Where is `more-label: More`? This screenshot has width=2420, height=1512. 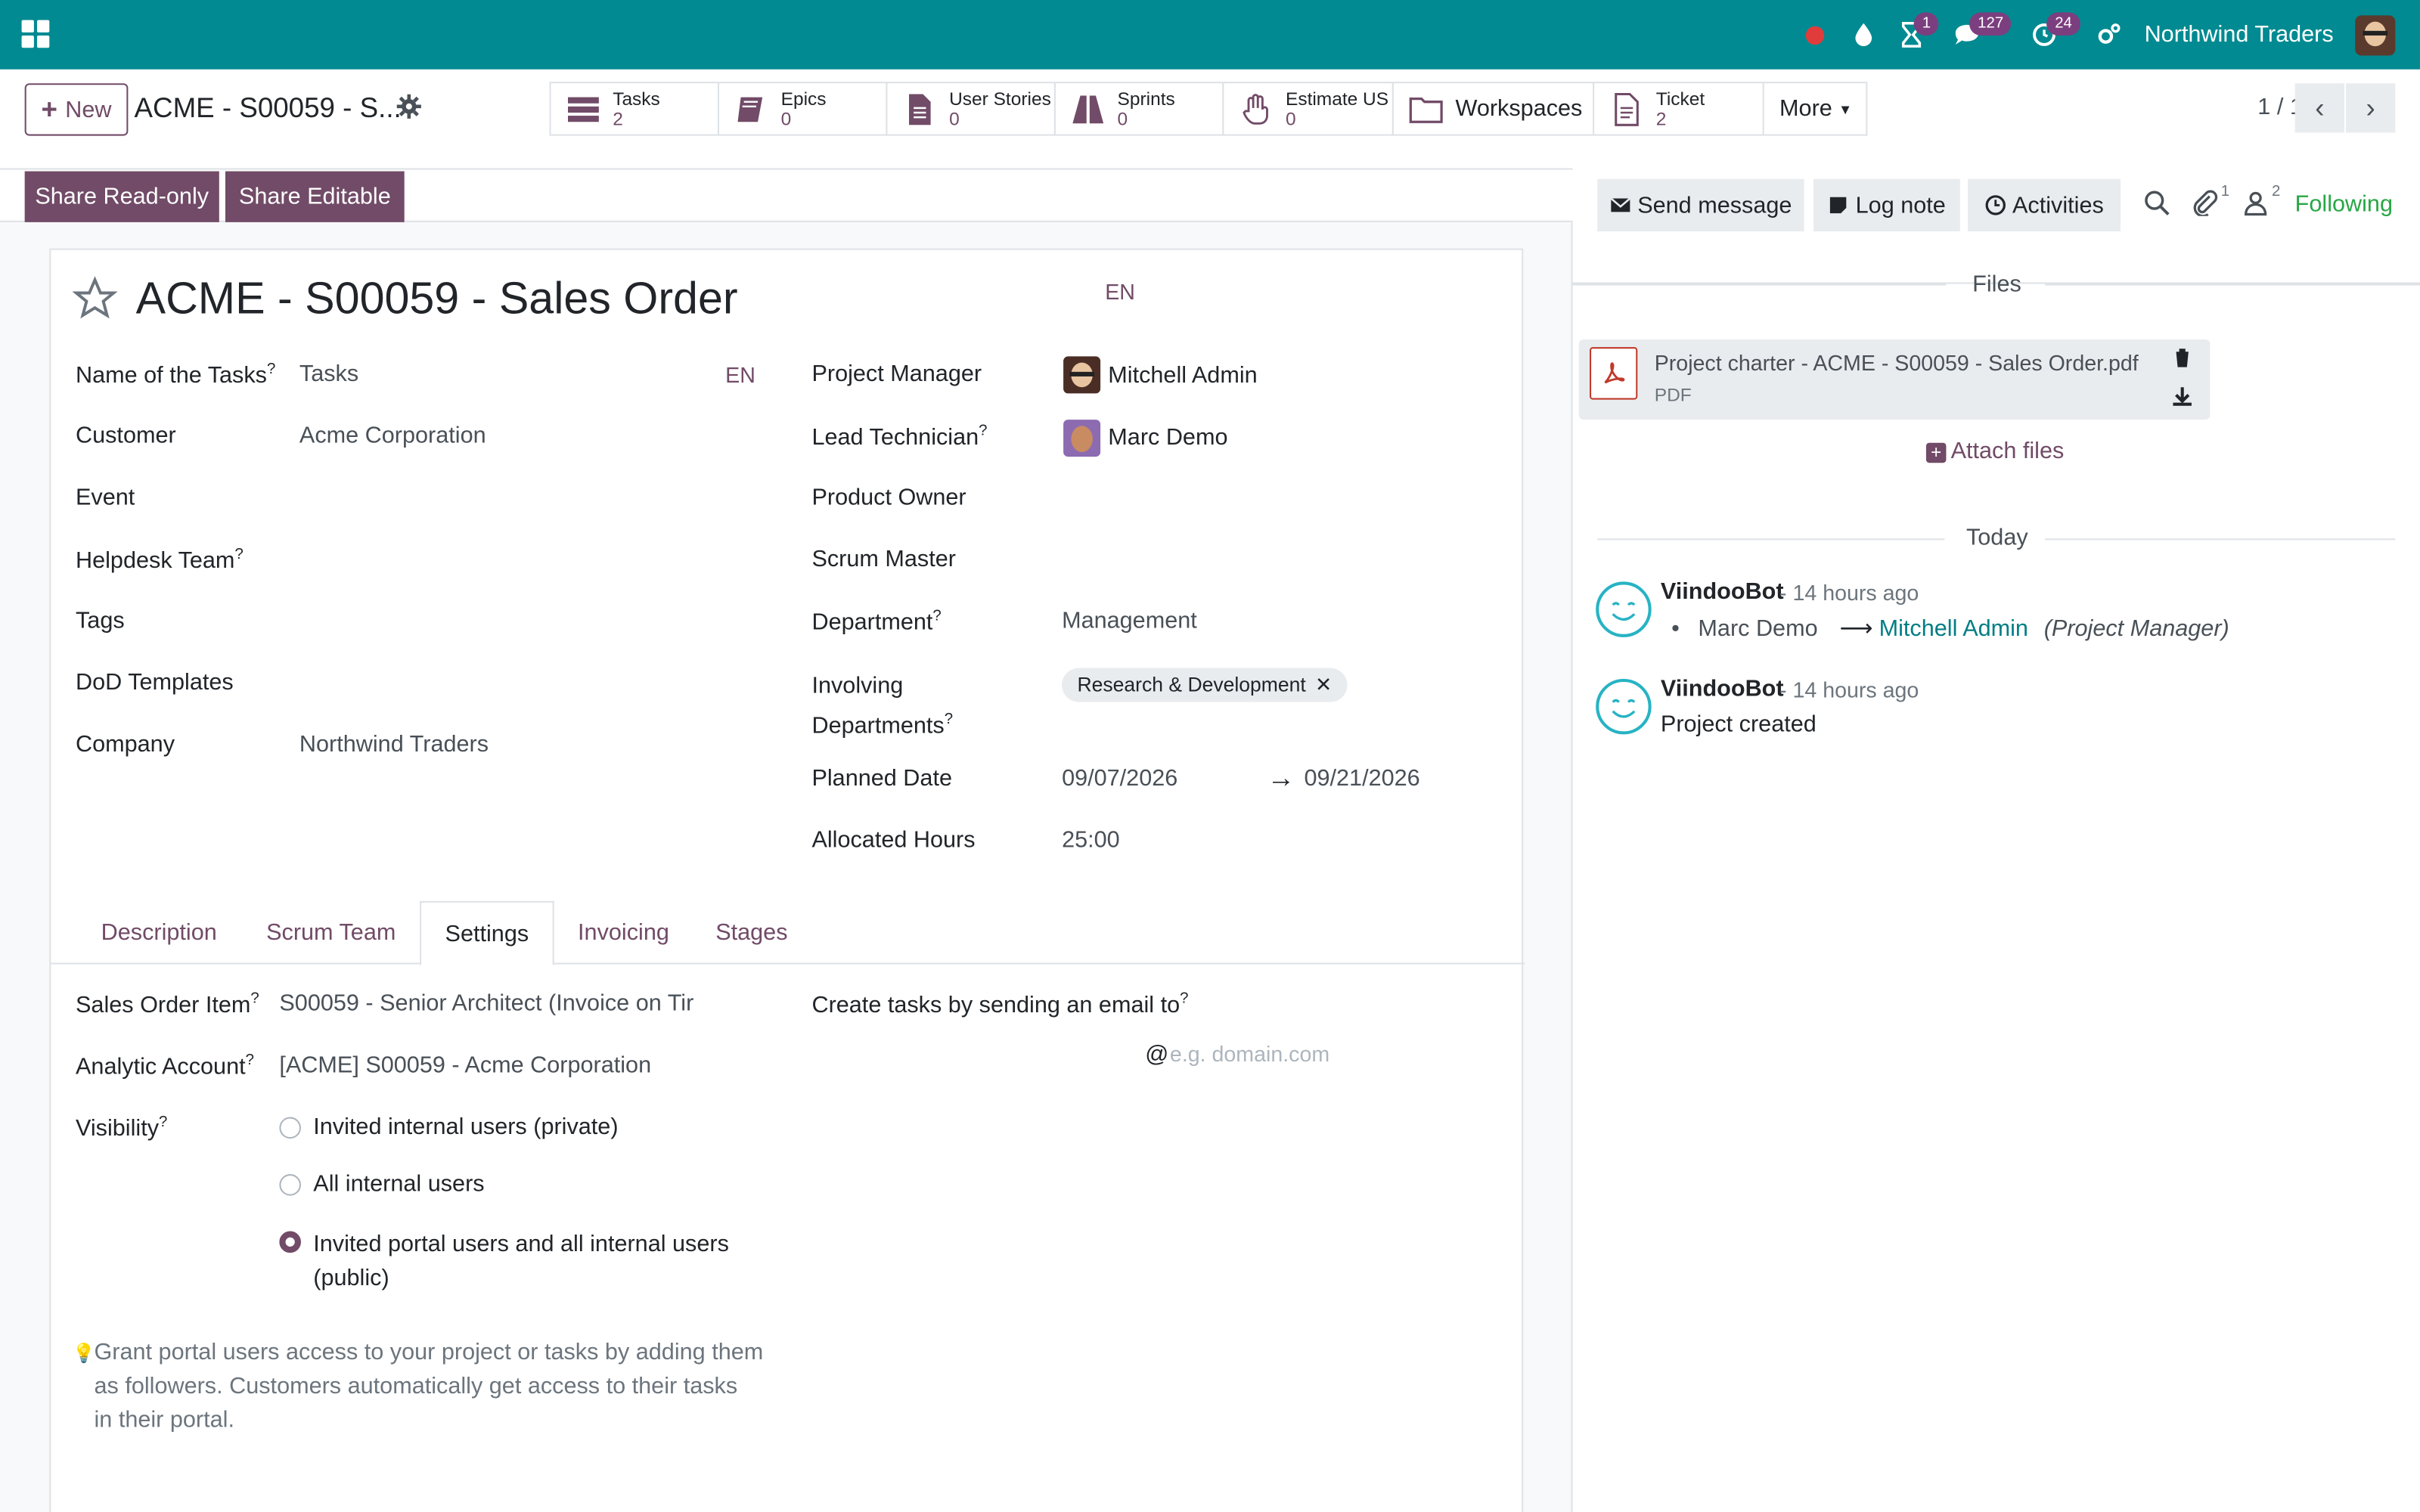 more-label: More is located at coordinates (1805, 109).